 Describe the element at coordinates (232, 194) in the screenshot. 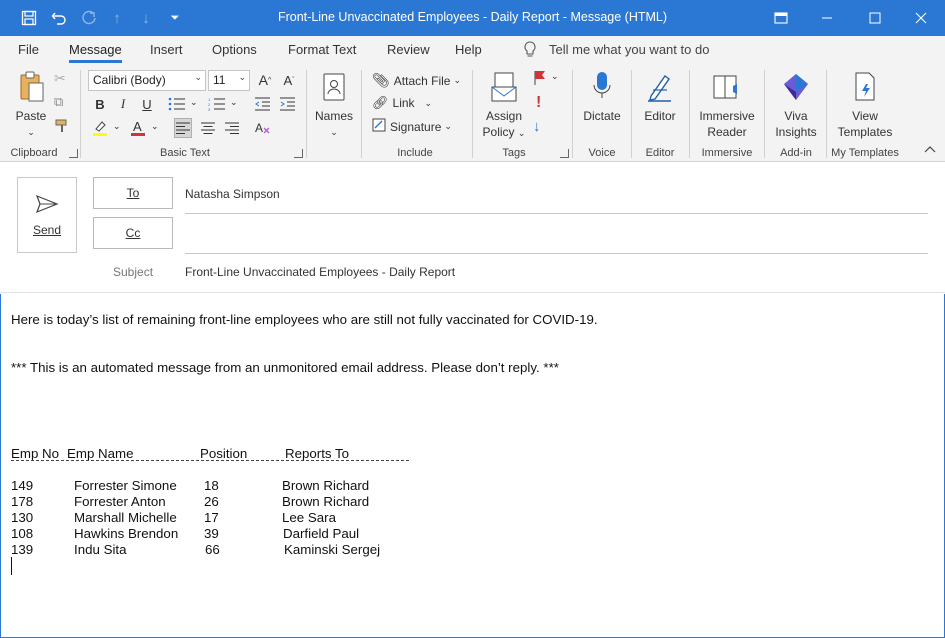

I see `to-field: Natasha Simpson` at that location.